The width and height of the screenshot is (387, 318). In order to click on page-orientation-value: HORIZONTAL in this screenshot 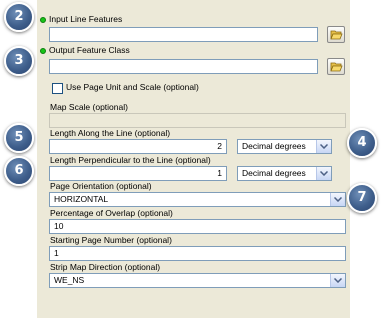, I will do `click(81, 199)`.